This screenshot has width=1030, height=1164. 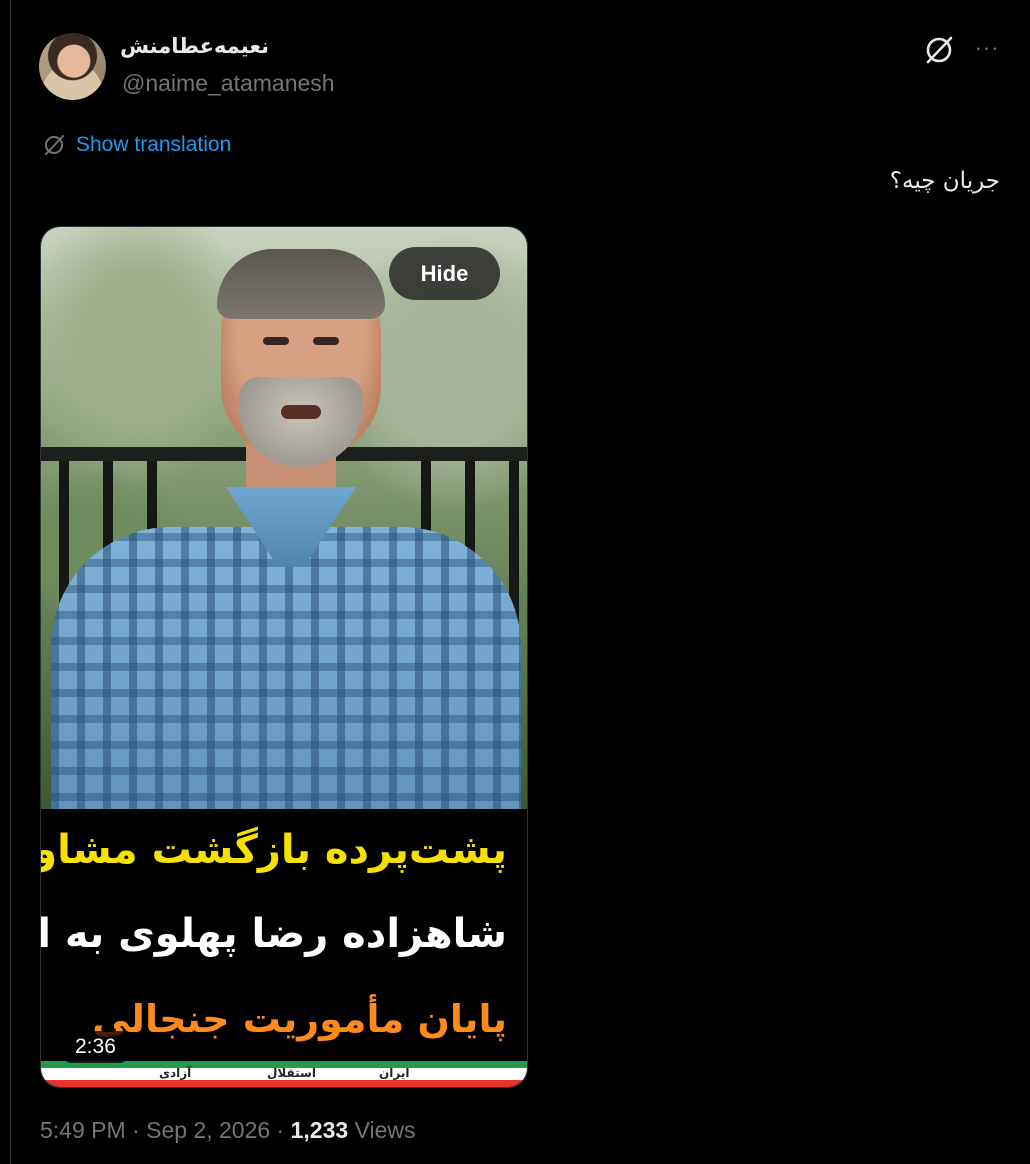 I want to click on person-mouth, so click(x=301, y=412).